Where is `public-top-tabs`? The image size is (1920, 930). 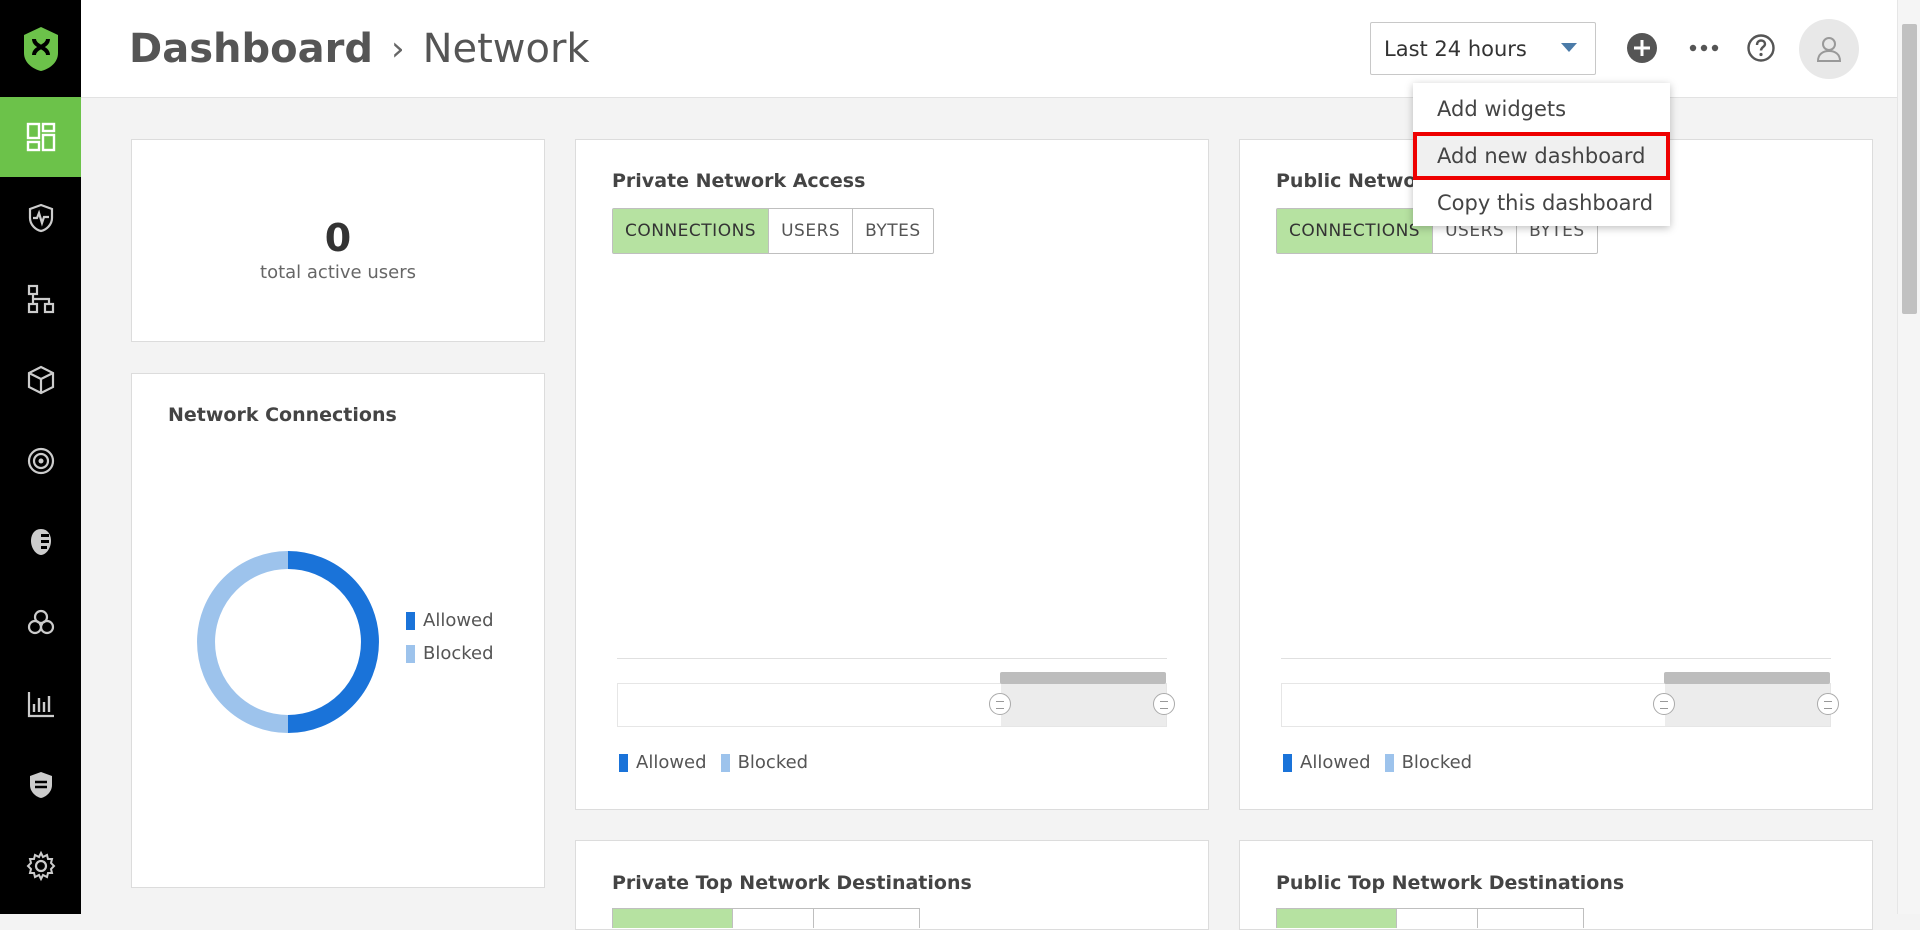
public-top-tabs is located at coordinates (1430, 918).